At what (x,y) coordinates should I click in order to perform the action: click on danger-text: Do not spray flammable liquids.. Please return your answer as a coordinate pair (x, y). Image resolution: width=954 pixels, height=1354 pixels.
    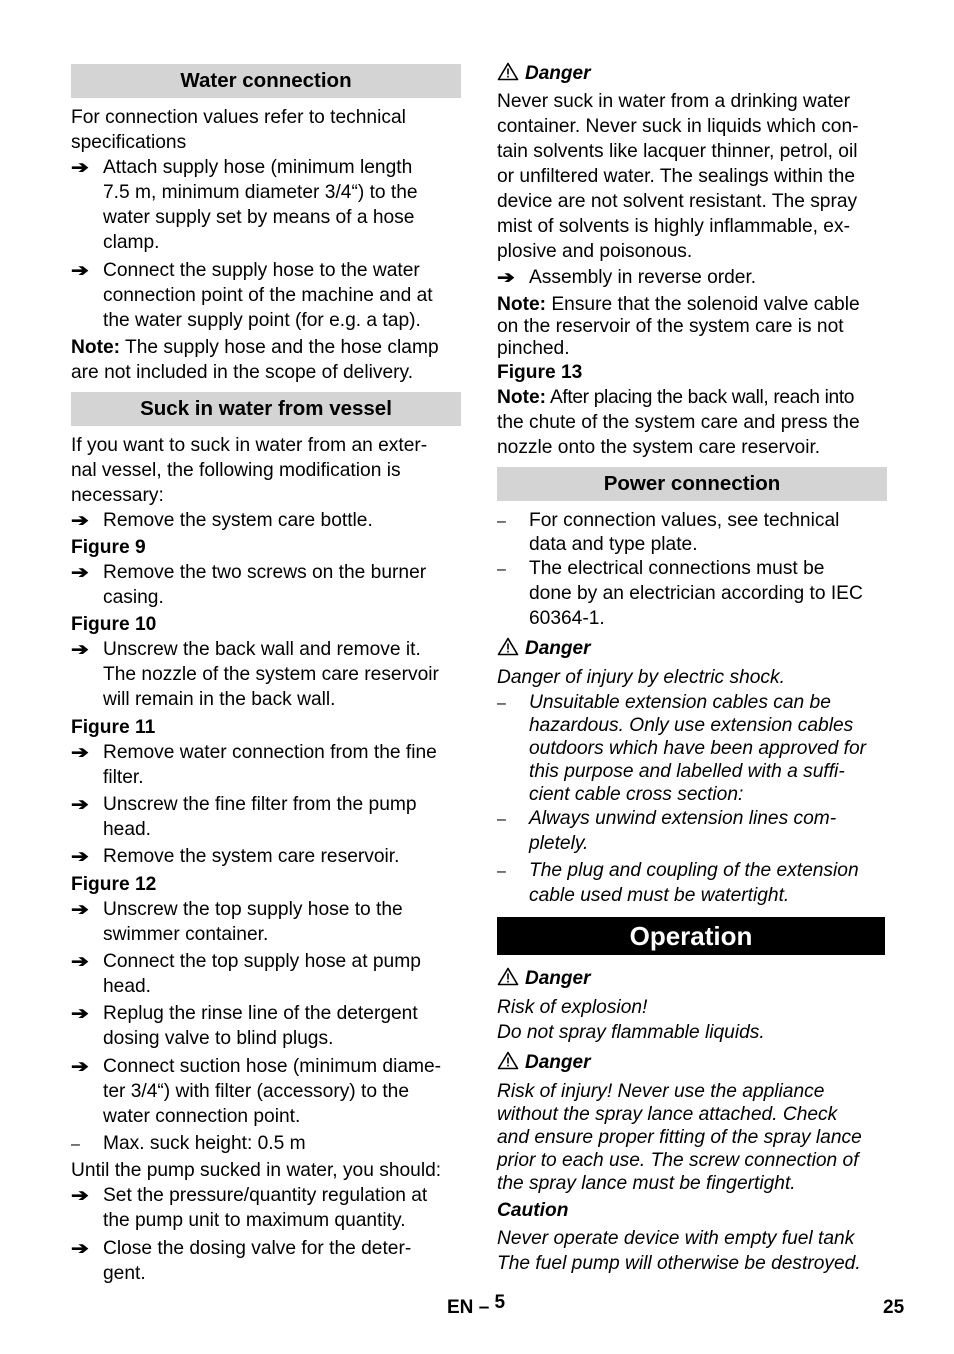
    Looking at the image, I should click on (631, 1032).